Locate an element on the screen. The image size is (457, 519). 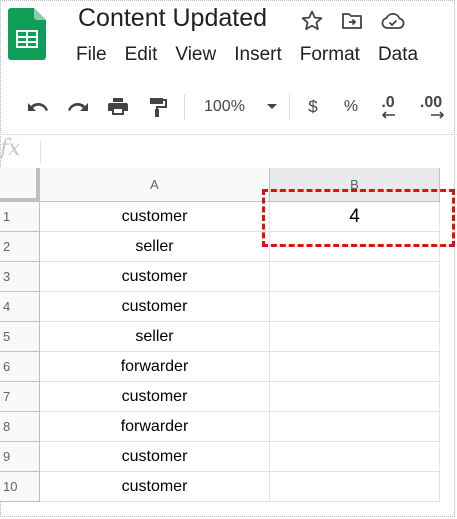
redo-button is located at coordinates (78, 107).